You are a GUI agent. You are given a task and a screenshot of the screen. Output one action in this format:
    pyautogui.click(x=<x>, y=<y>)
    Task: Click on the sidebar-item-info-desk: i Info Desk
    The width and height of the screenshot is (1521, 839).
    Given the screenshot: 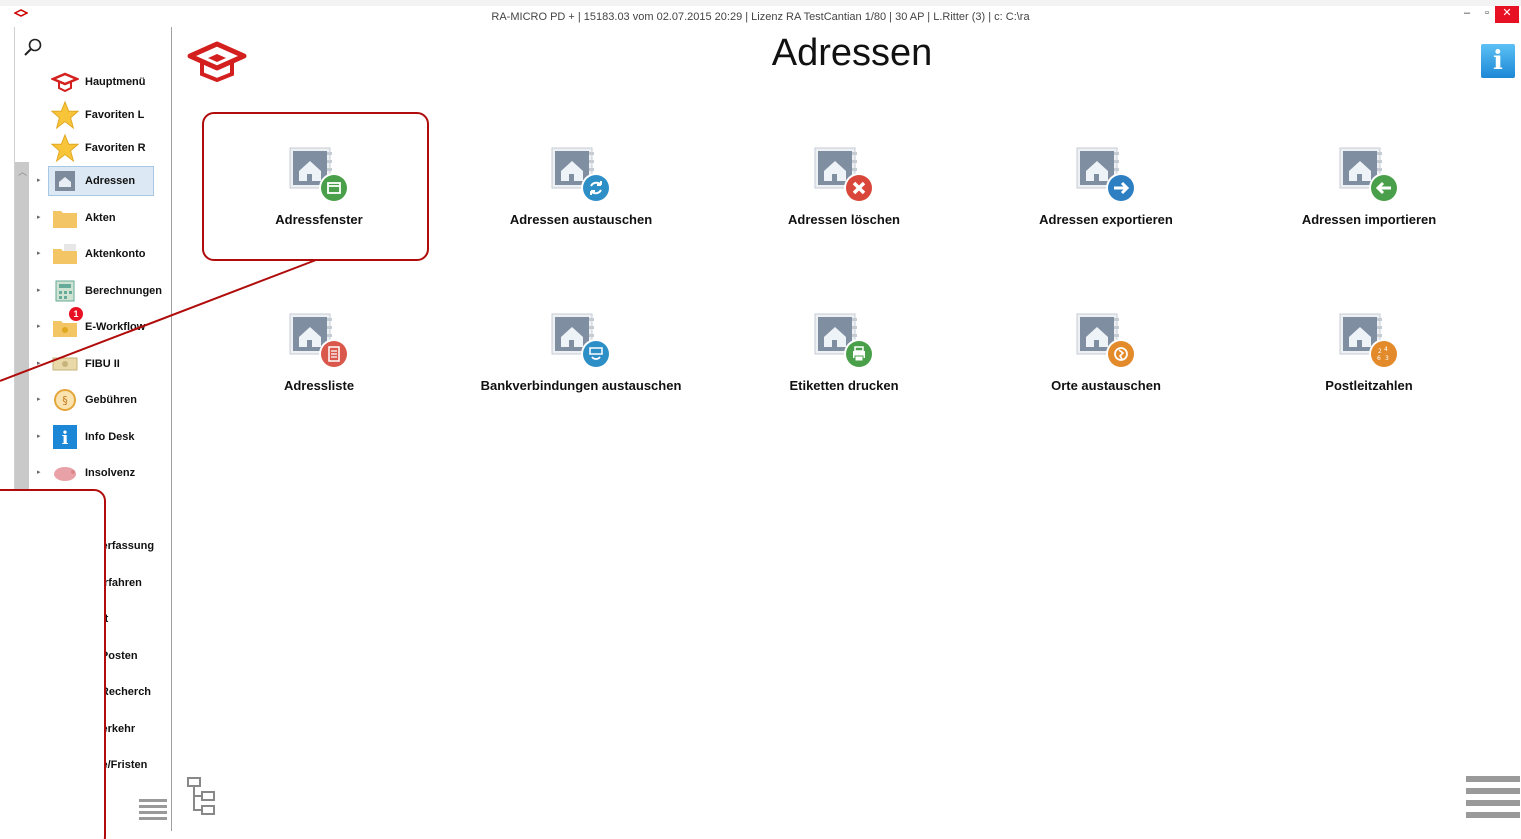 What is the action you would take?
    pyautogui.click(x=111, y=437)
    